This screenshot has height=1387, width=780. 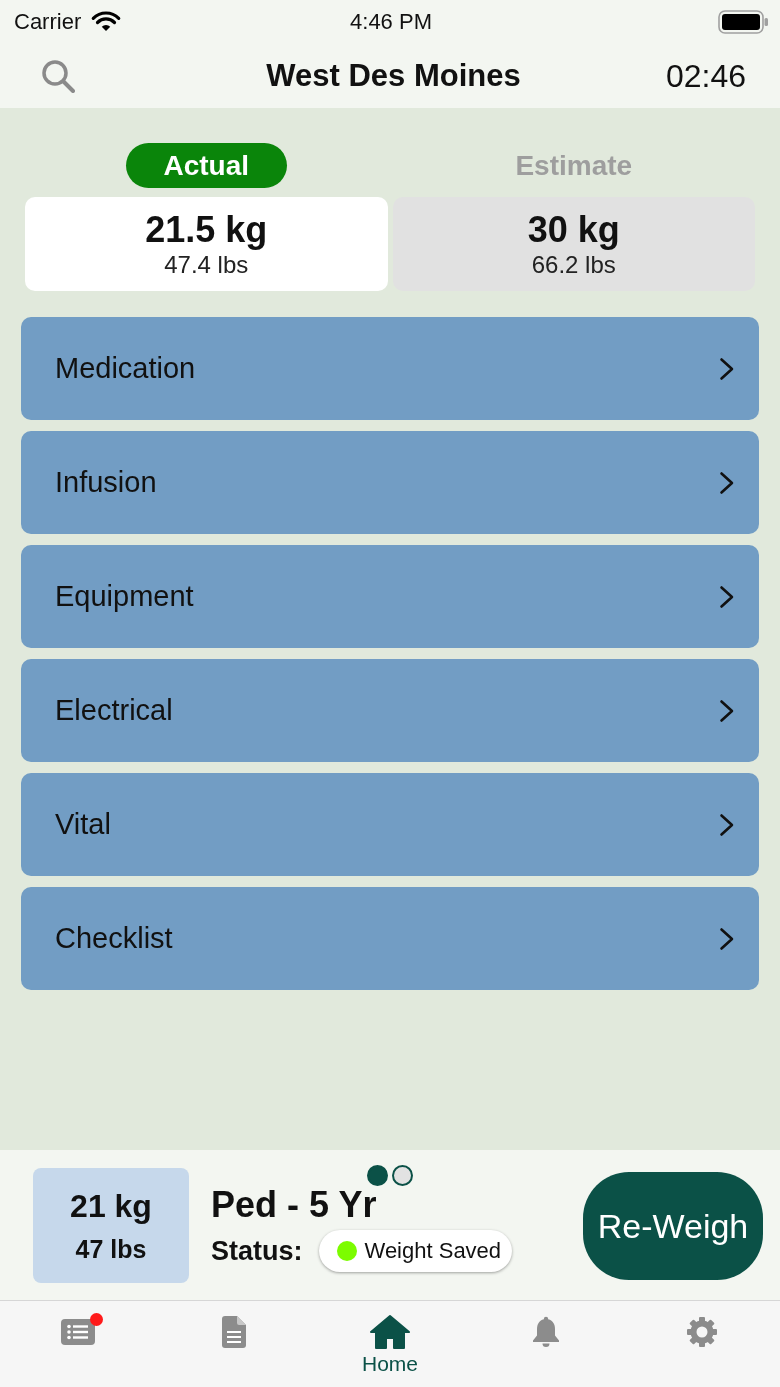 What do you see at coordinates (433, 1251) in the screenshot?
I see `status-text: Weight Saved` at bounding box center [433, 1251].